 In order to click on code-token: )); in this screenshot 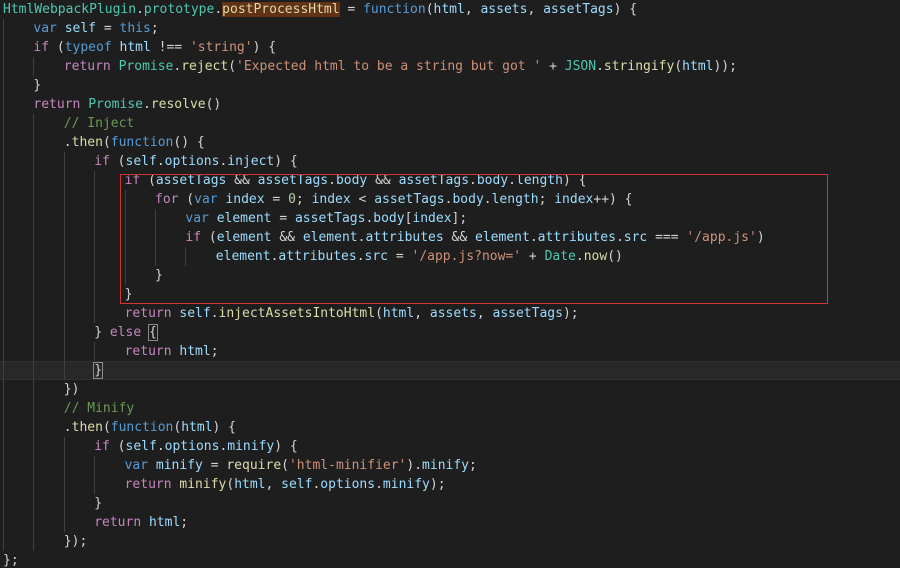, I will do `click(725, 66)`.